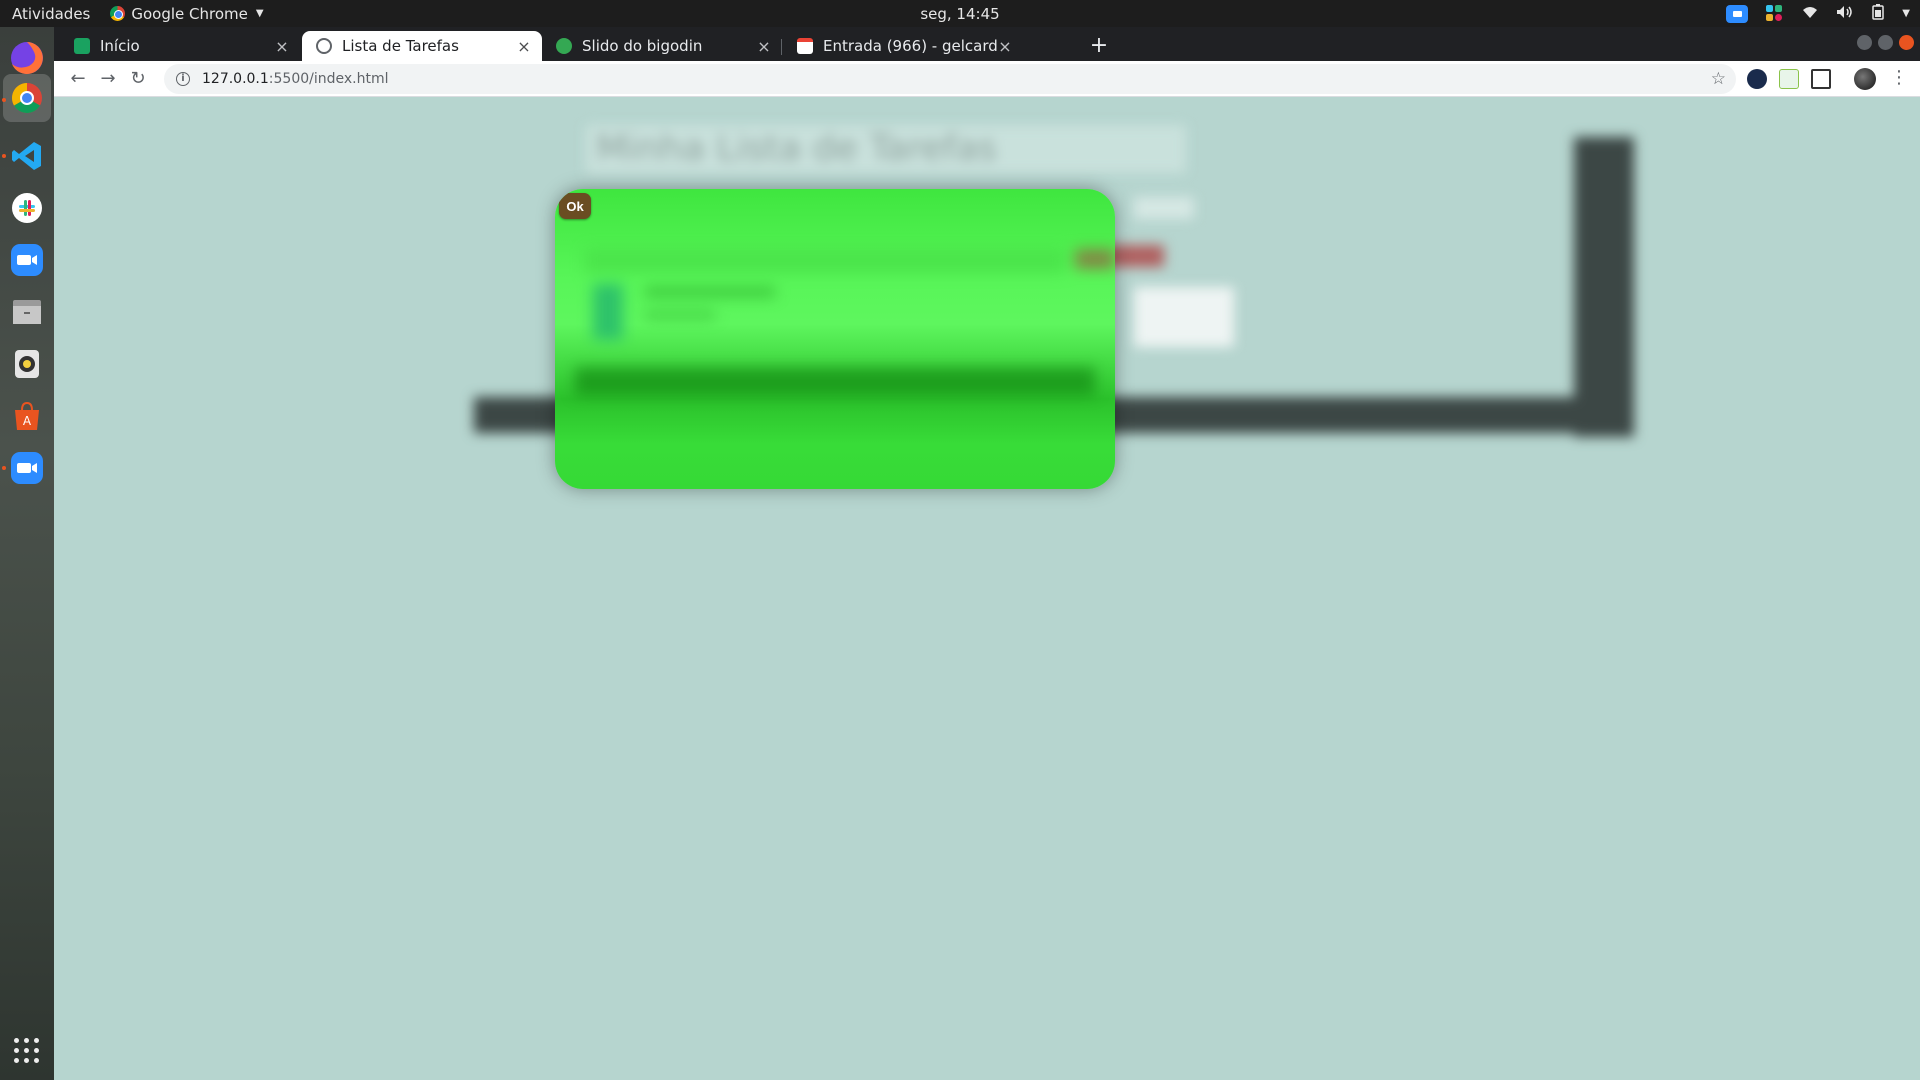 This screenshot has height=1080, width=1920. What do you see at coordinates (1737, 13) in the screenshot?
I see `zoom-tray-icon` at bounding box center [1737, 13].